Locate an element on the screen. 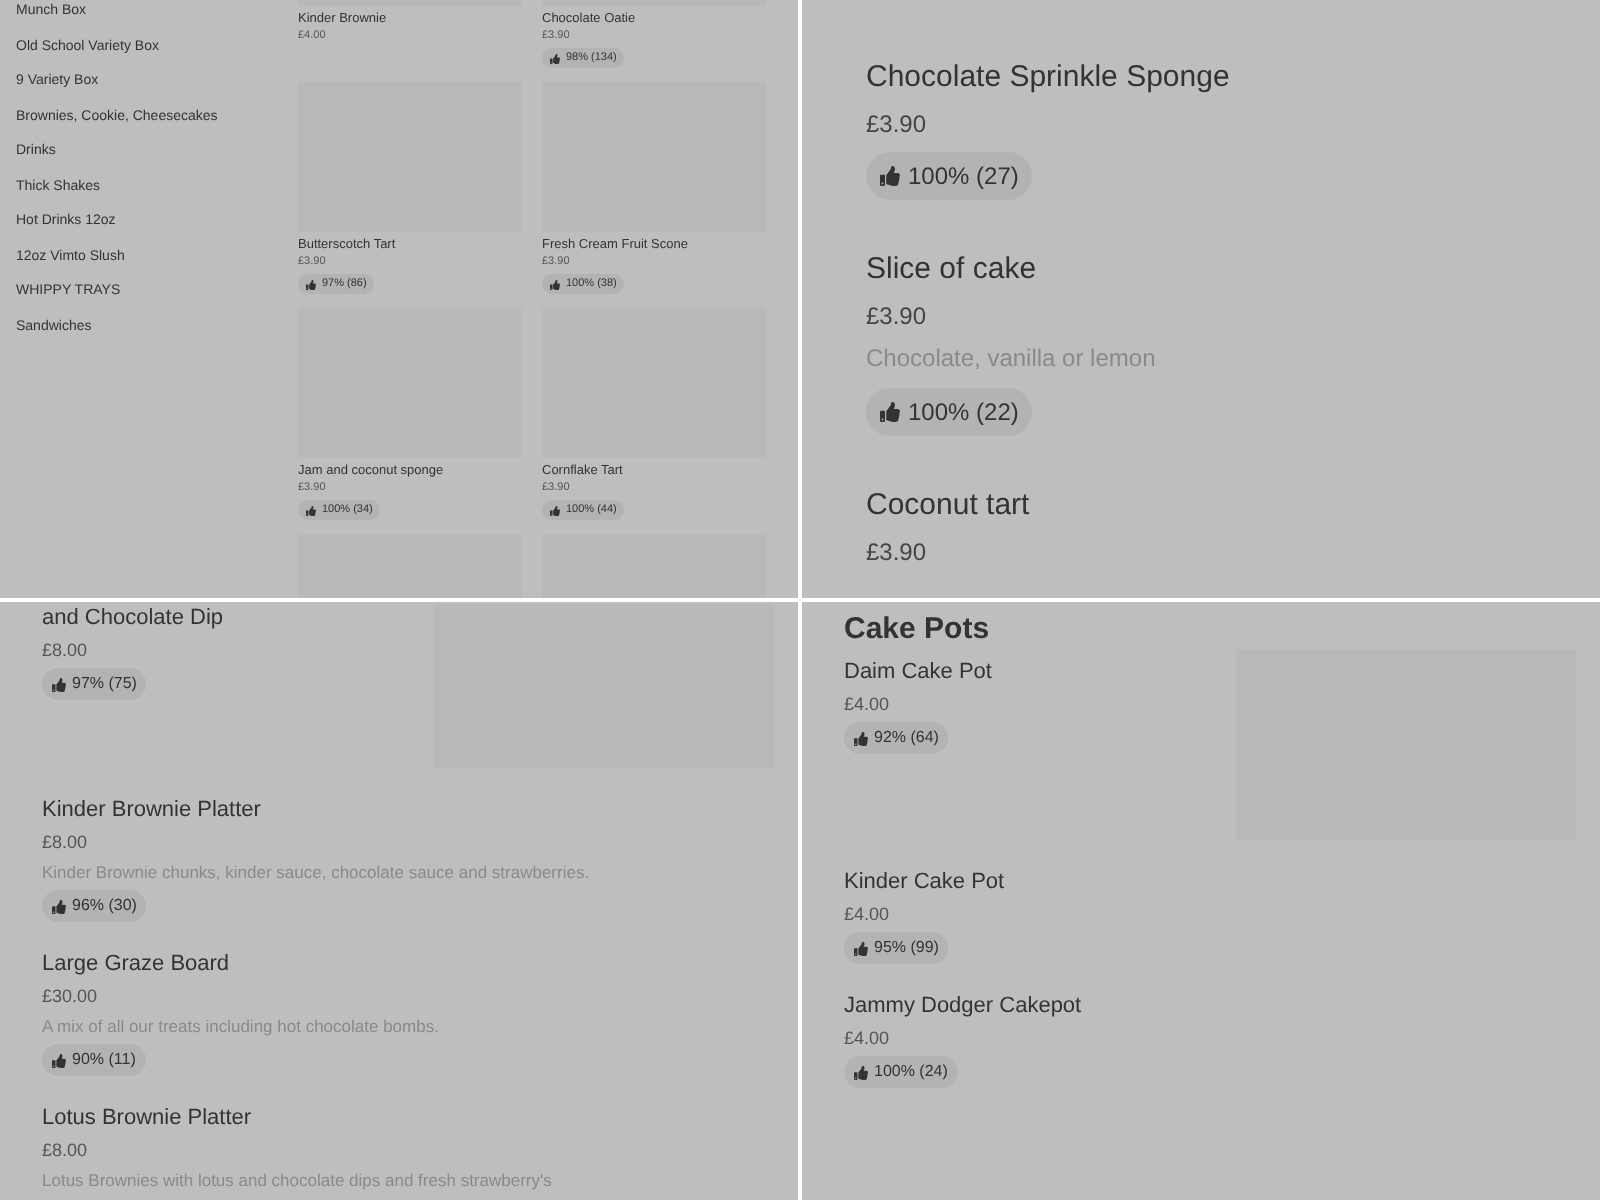  rating-badge: 100% (22) is located at coordinates (949, 412).